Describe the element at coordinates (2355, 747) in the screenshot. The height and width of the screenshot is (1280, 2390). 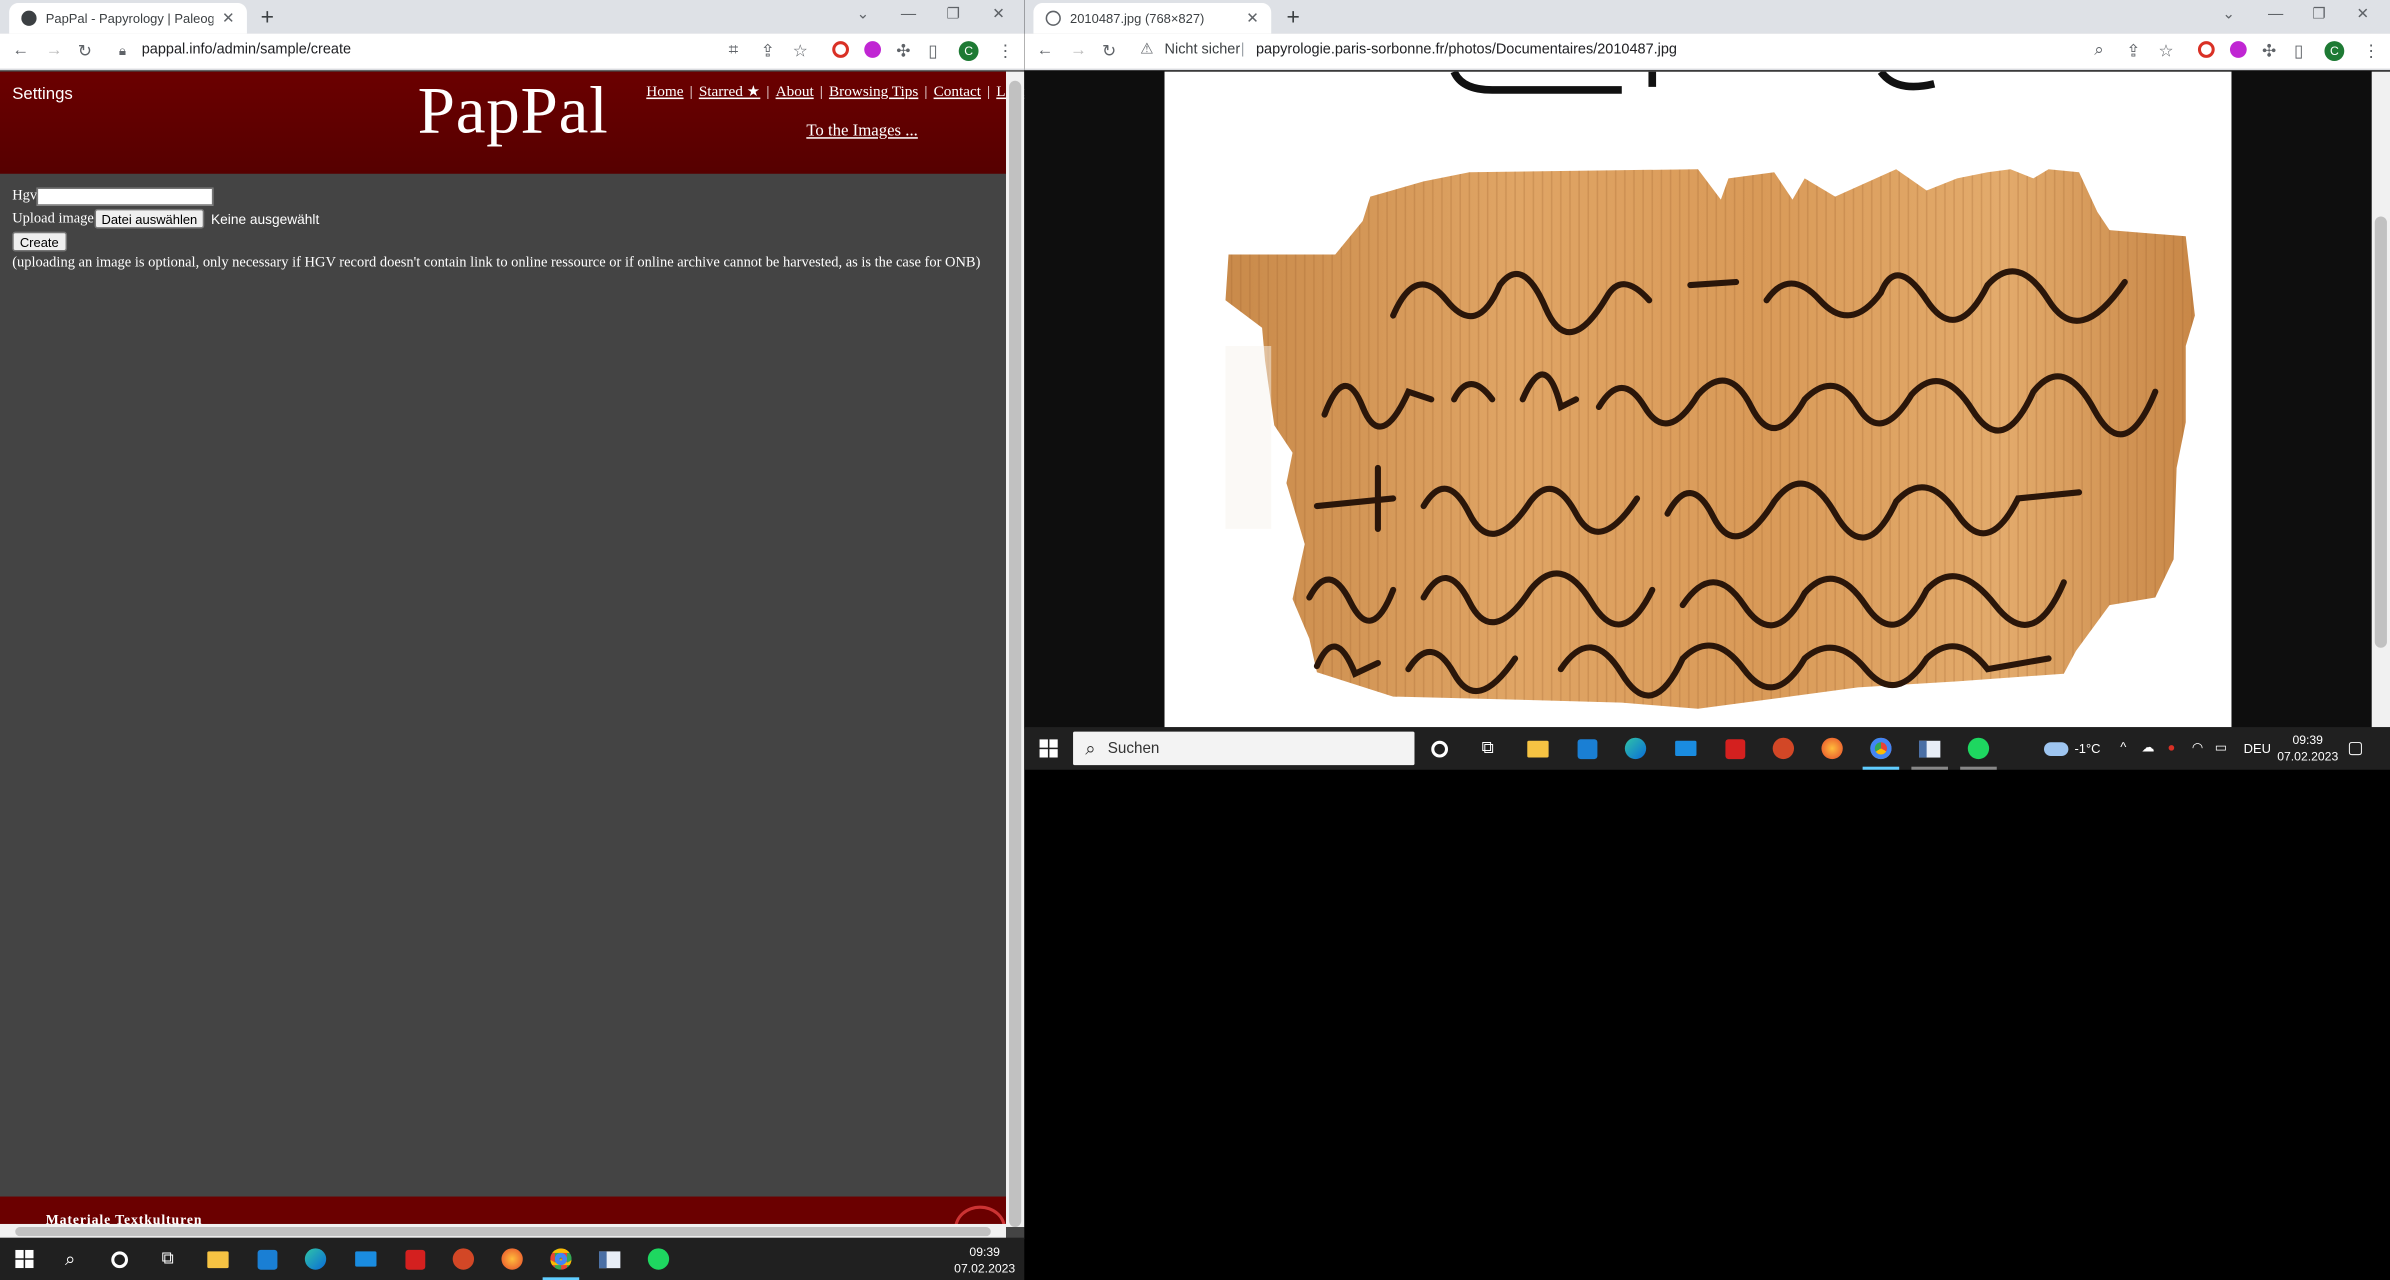
I see `notifications-icon: ▢` at that location.